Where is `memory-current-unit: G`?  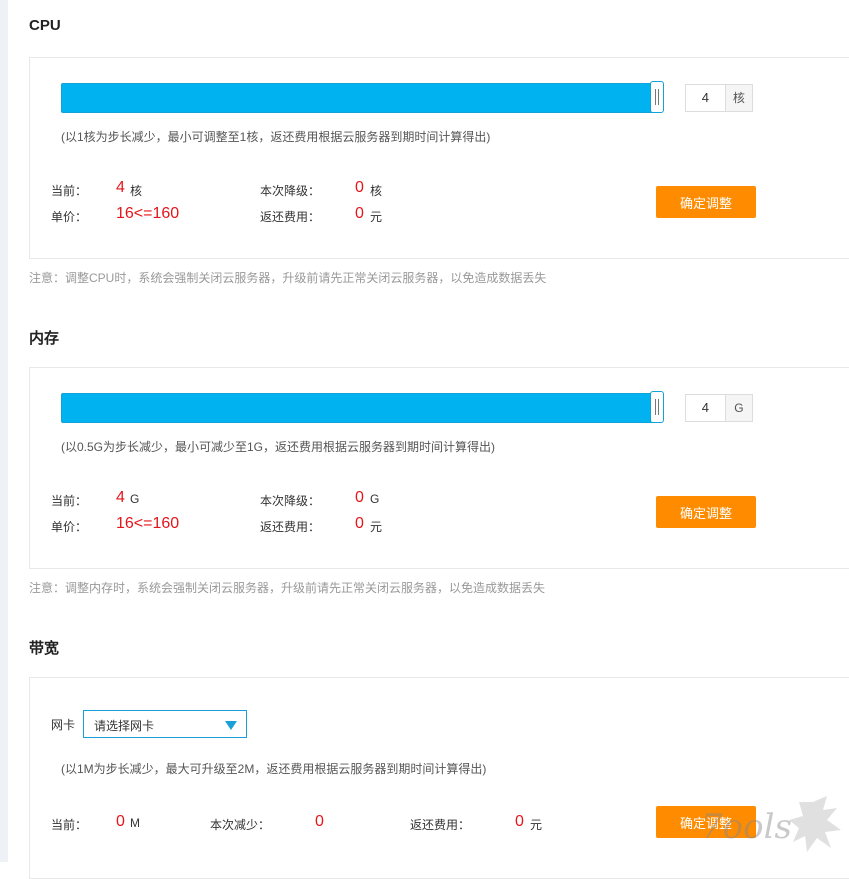
memory-current-unit: G is located at coordinates (135, 499).